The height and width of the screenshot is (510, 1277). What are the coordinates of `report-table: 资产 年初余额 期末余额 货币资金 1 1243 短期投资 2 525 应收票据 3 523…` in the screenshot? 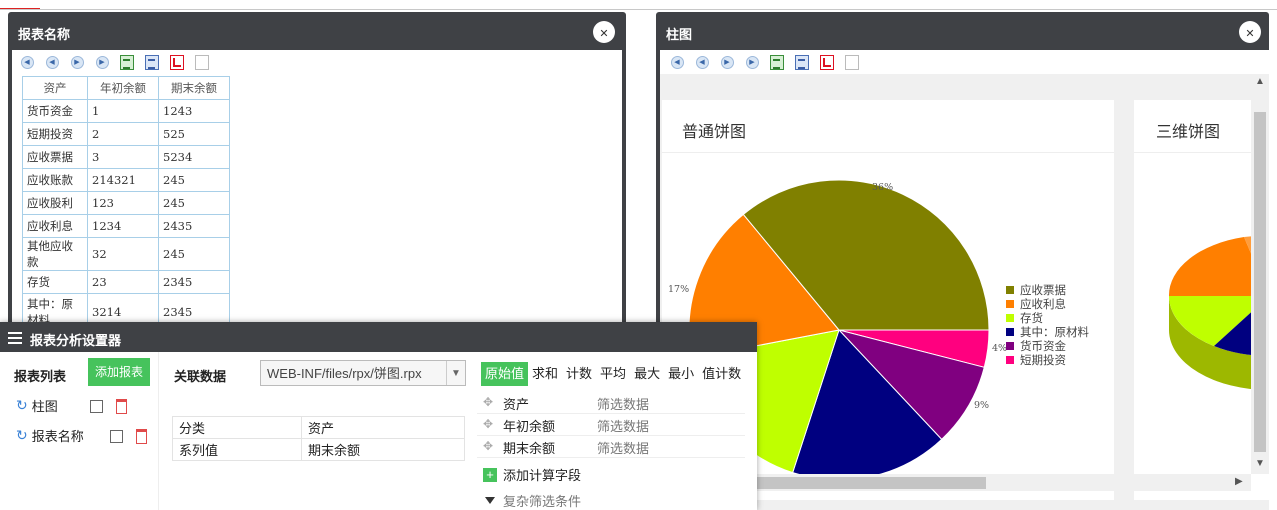 It's located at (126, 203).